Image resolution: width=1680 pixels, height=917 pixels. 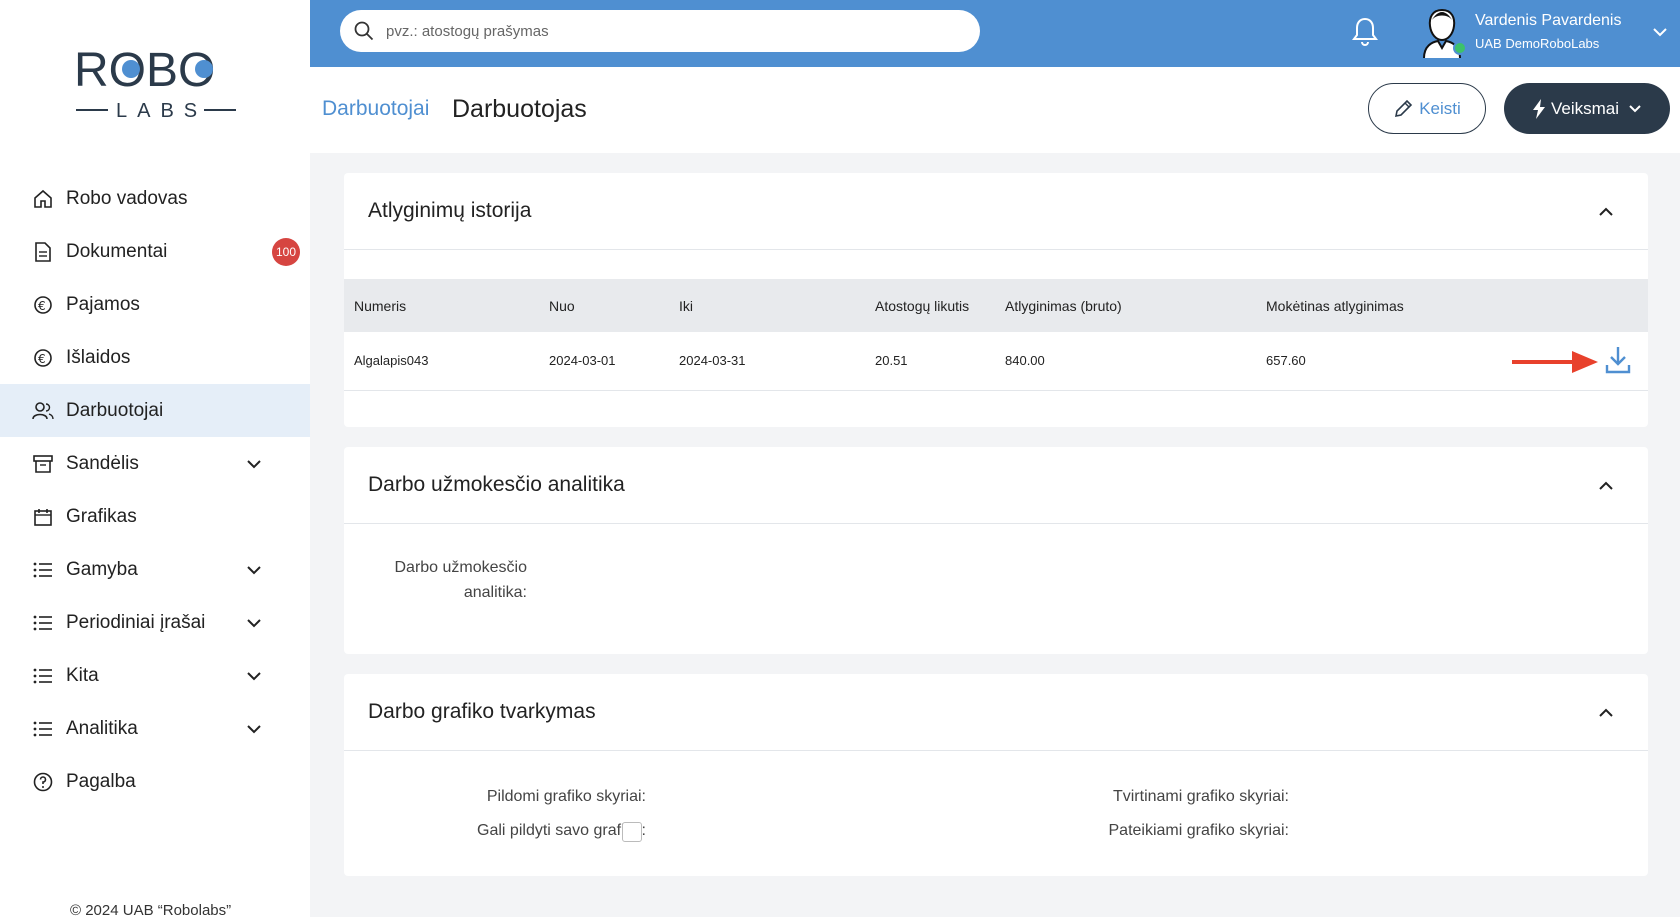 I want to click on sidebar-item-grafikas: Grafikas, so click(x=155, y=516).